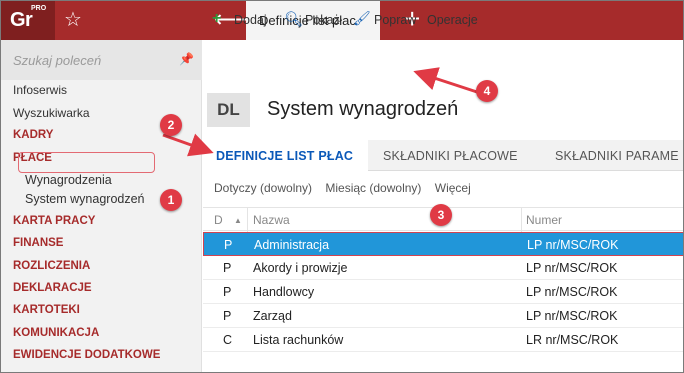 The height and width of the screenshot is (373, 684). What do you see at coordinates (284, 156) in the screenshot?
I see `tab-definicje-list-plac-section: DEFINICJE LIST PŁAC` at bounding box center [284, 156].